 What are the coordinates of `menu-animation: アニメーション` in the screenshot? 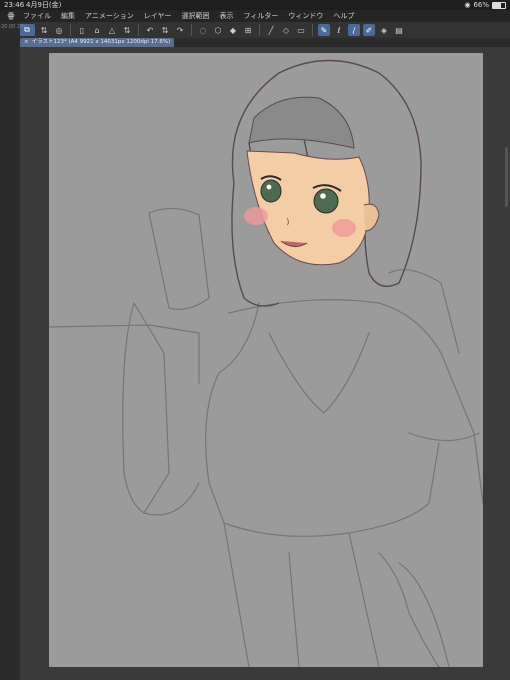 It's located at (109, 16).